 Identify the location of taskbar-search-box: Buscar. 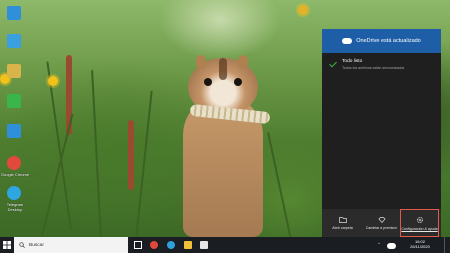
(71, 245).